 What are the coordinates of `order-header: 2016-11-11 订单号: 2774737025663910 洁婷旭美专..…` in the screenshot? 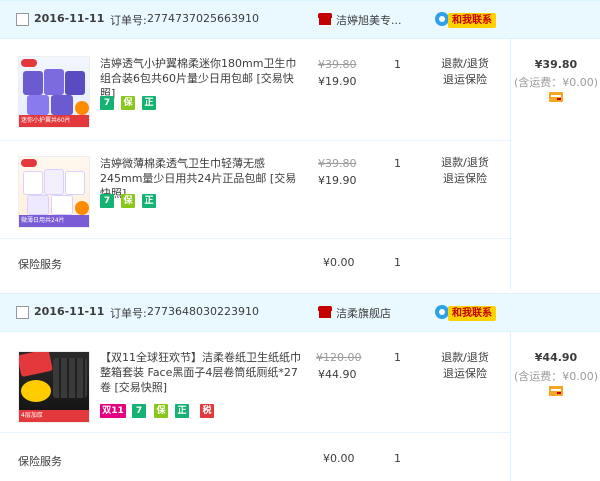 It's located at (300, 20).